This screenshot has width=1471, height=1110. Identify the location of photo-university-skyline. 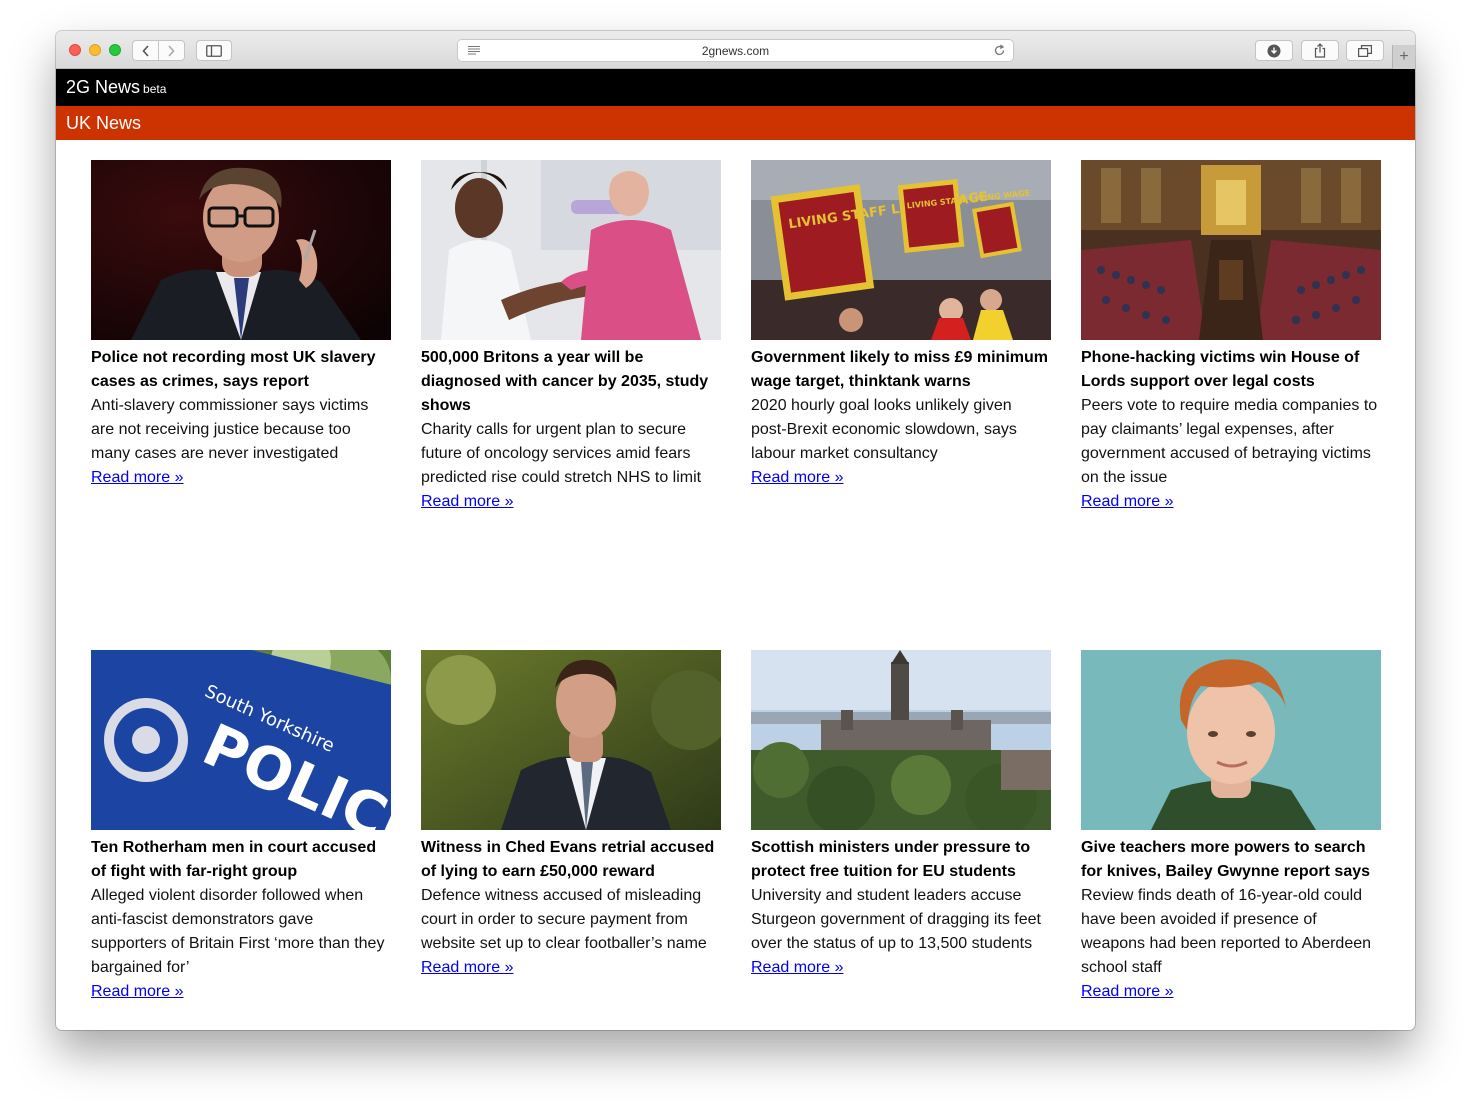
(901, 740).